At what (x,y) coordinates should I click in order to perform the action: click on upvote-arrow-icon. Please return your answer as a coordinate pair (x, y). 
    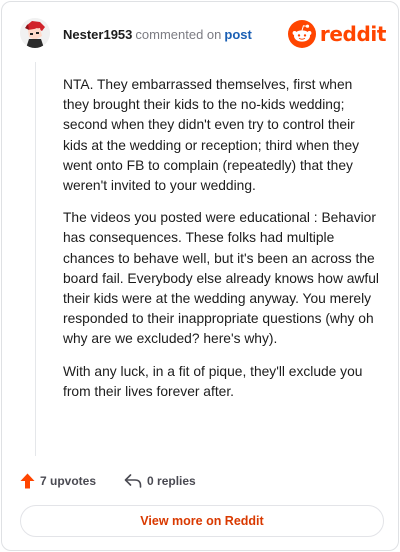
    Looking at the image, I should click on (27, 481).